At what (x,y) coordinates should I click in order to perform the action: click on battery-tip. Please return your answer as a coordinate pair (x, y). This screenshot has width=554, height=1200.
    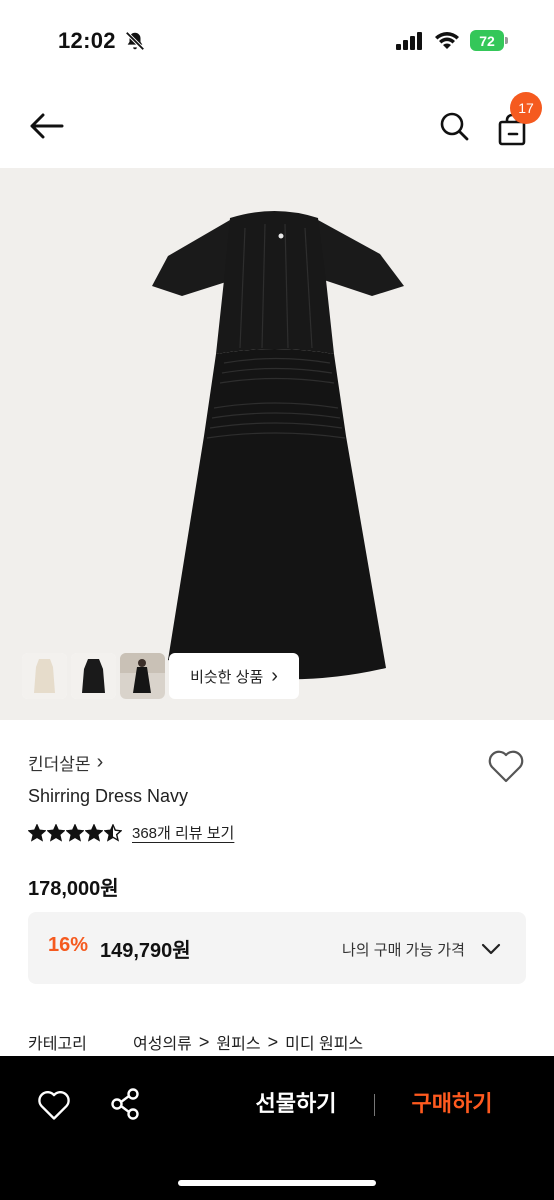
    Looking at the image, I should click on (506, 40).